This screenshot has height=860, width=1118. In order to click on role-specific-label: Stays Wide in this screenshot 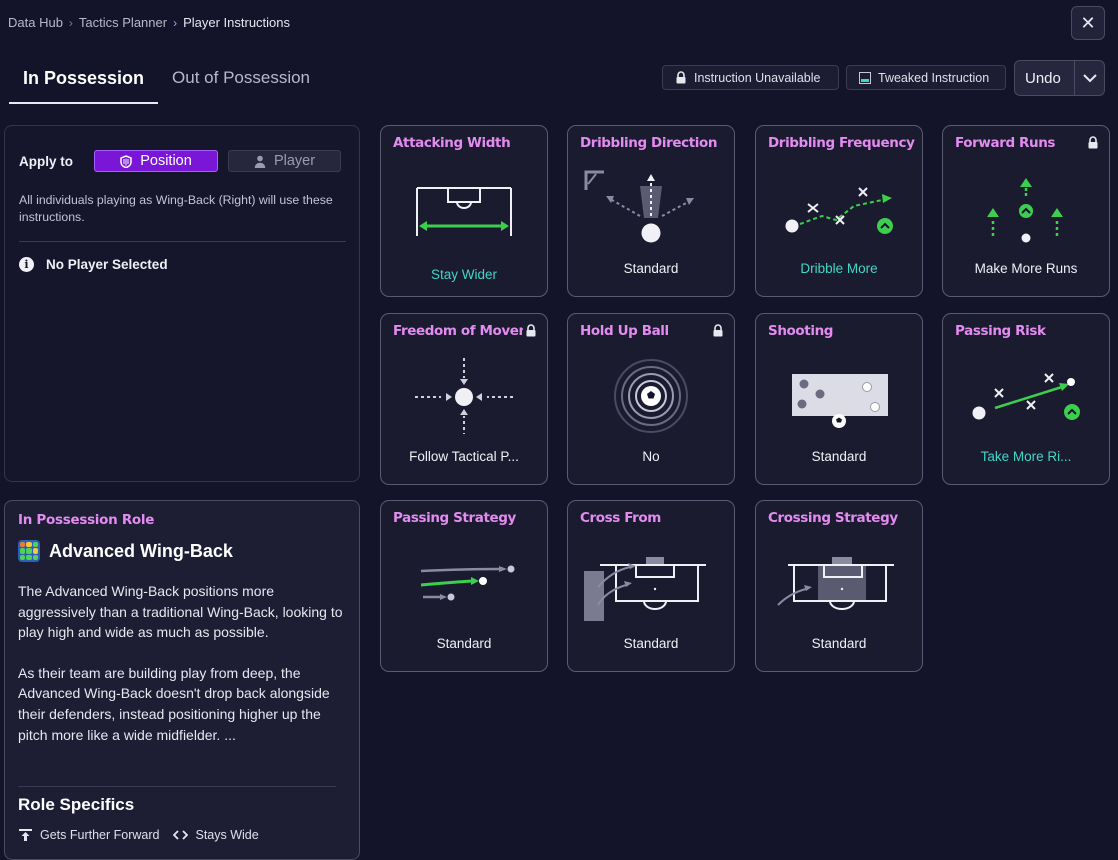, I will do `click(227, 835)`.